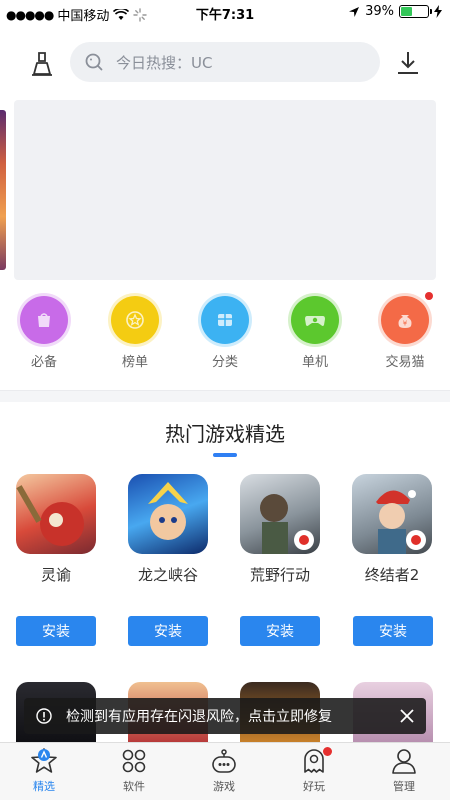  Describe the element at coordinates (224, 786) in the screenshot. I see `tab-label: 游戏` at that location.